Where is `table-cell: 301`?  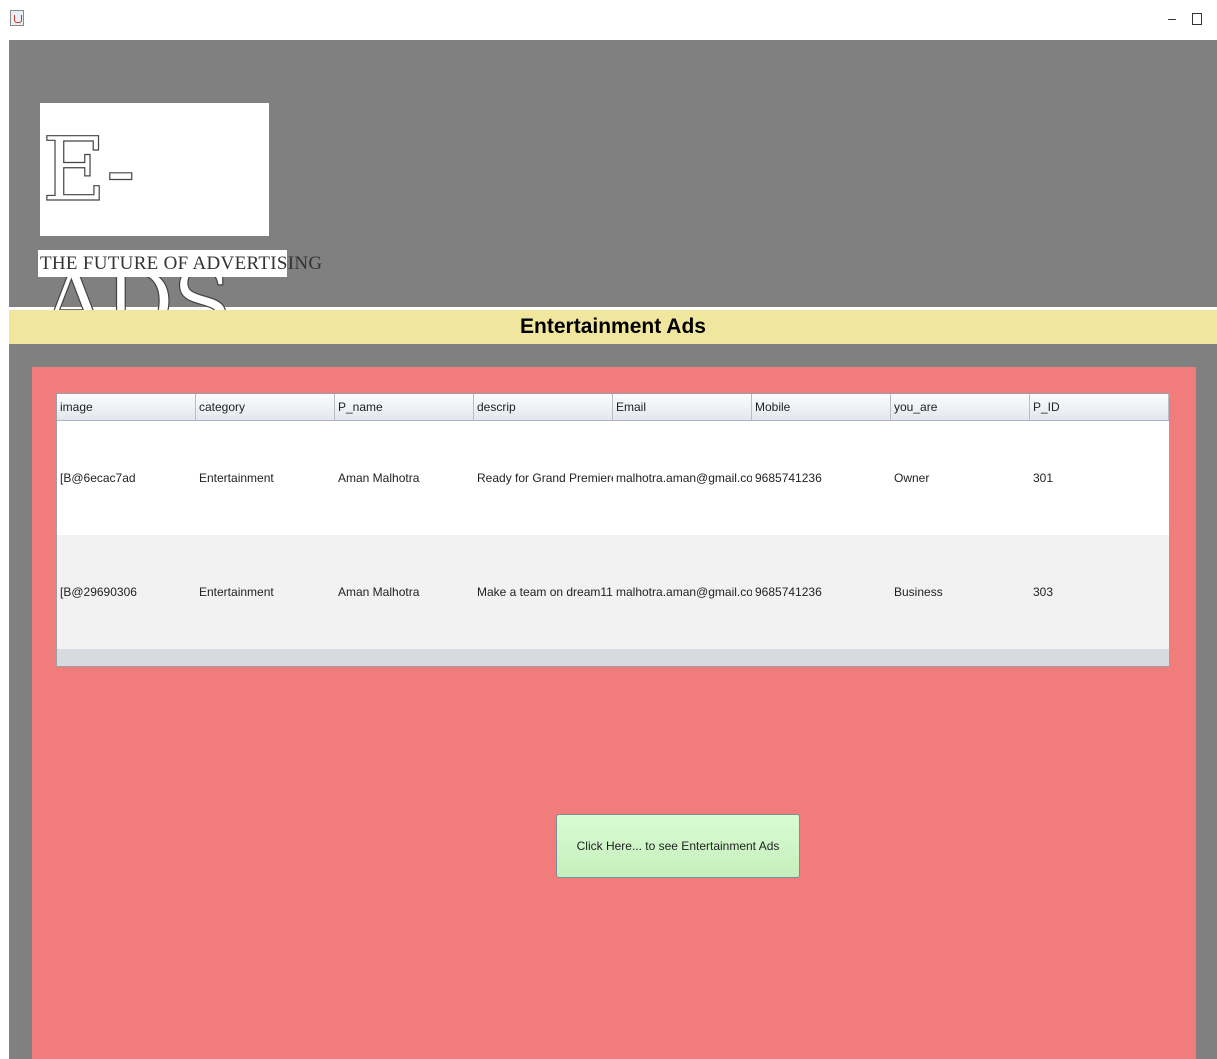 table-cell: 301 is located at coordinates (1043, 478).